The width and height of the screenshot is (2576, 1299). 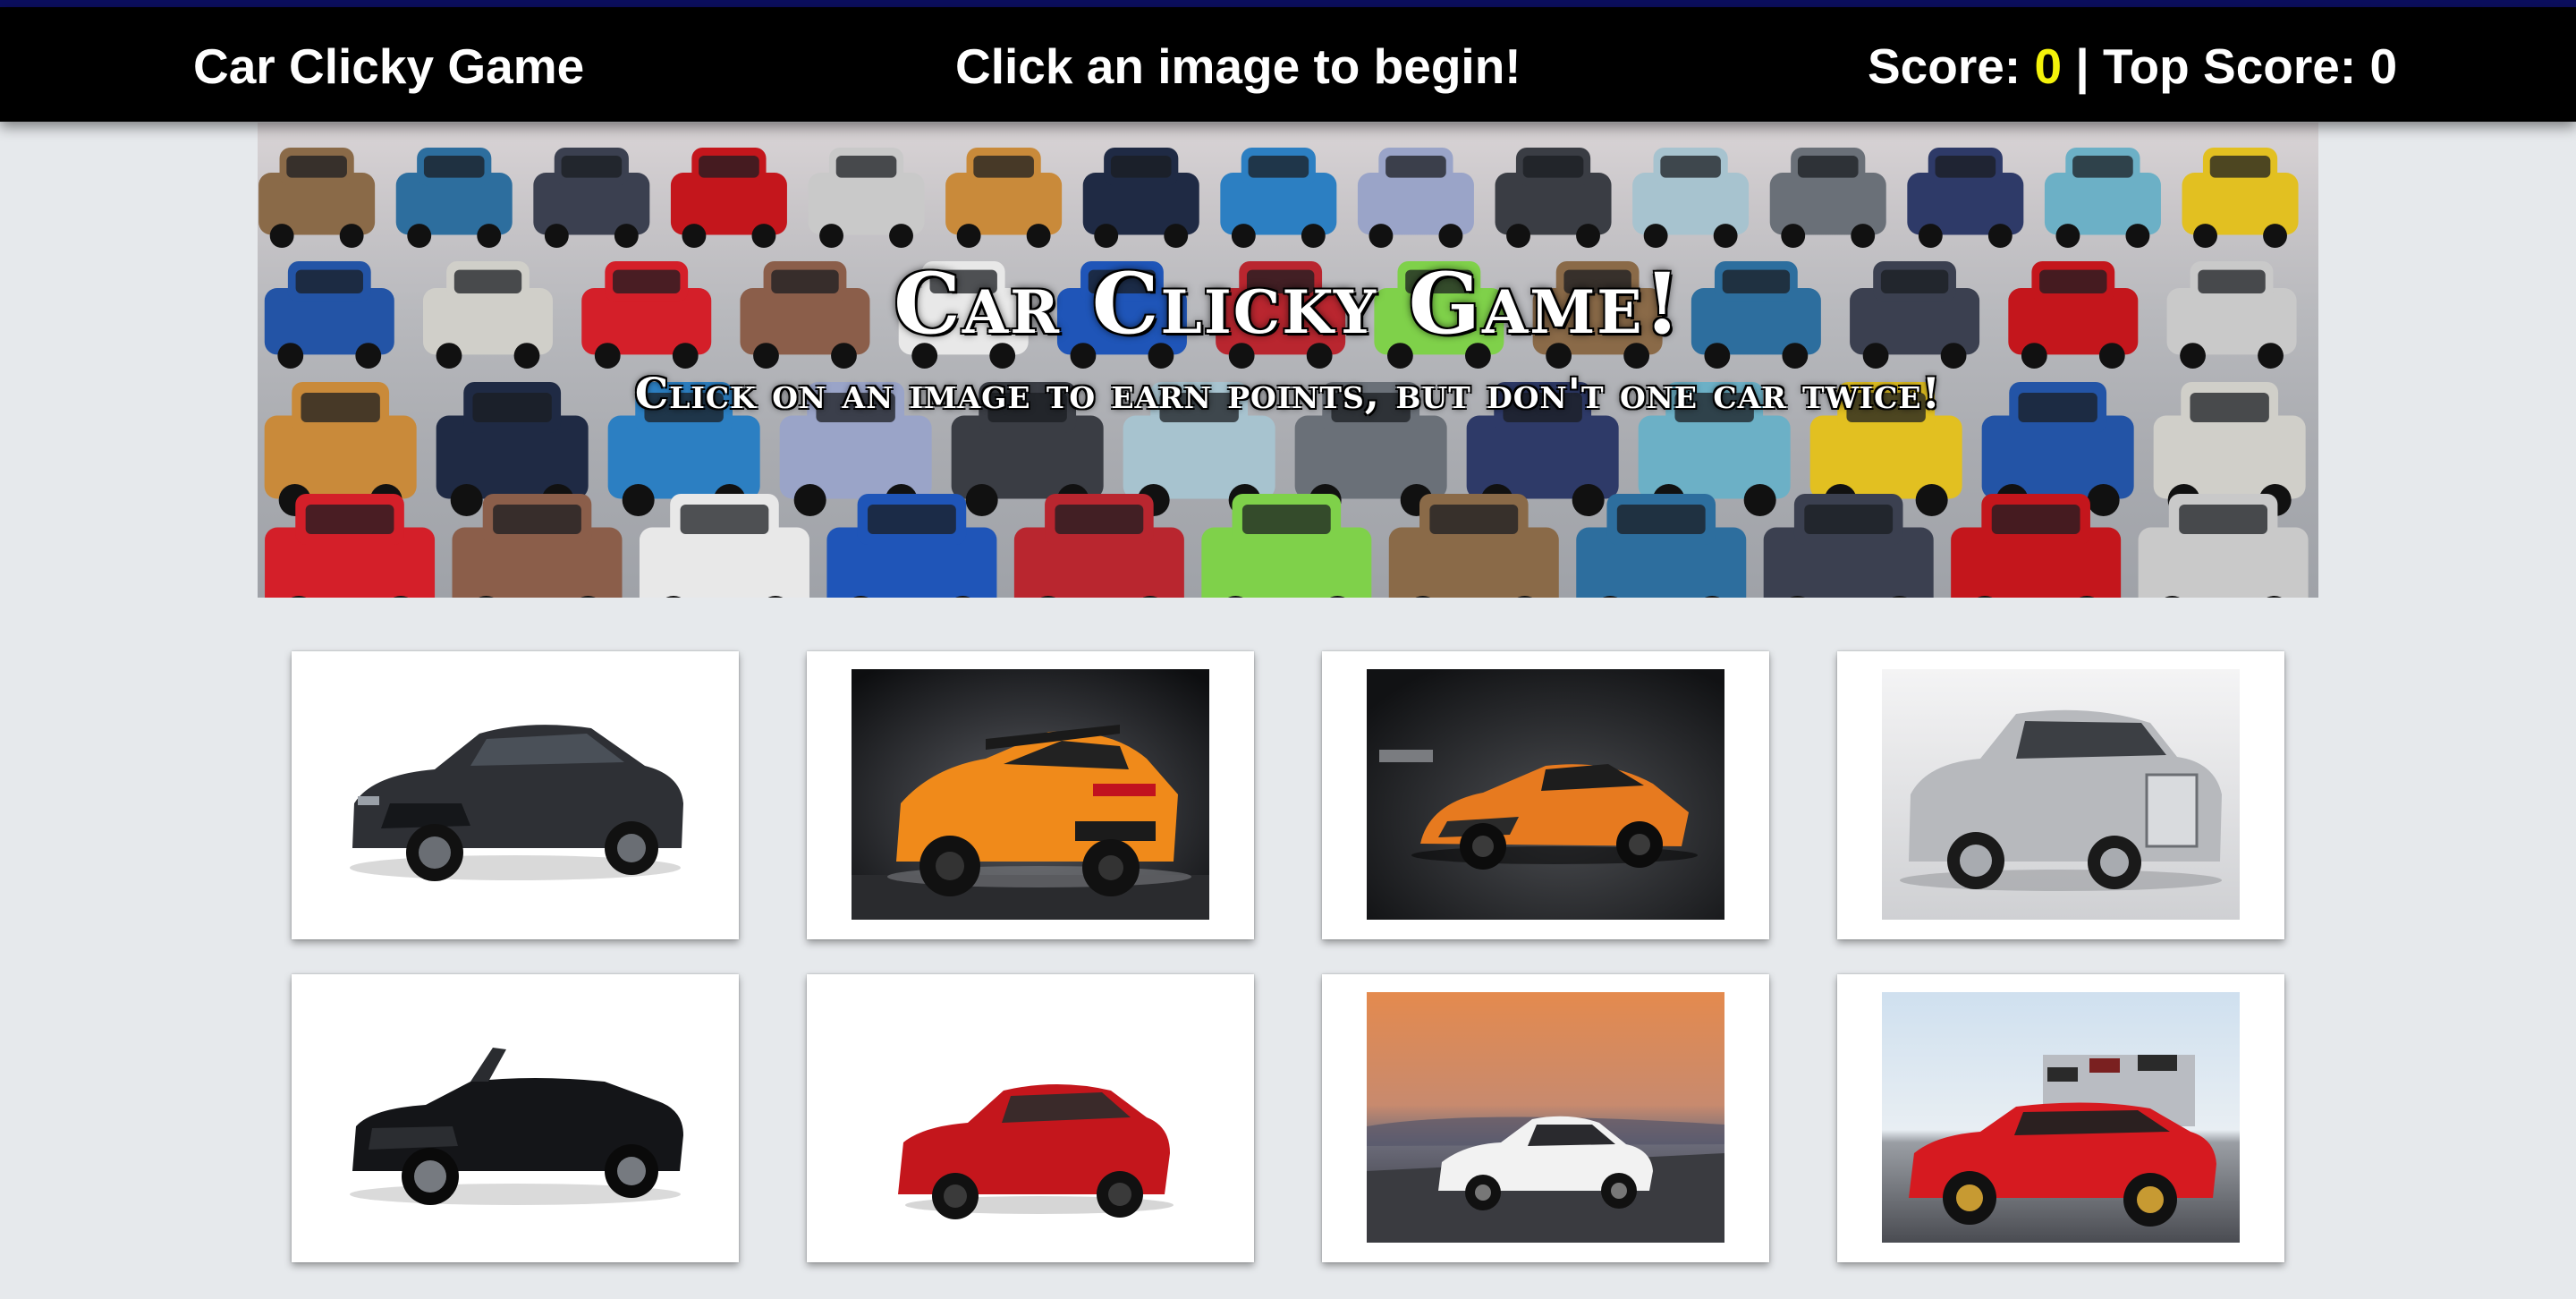 I want to click on score-label: Score:, so click(x=1951, y=66).